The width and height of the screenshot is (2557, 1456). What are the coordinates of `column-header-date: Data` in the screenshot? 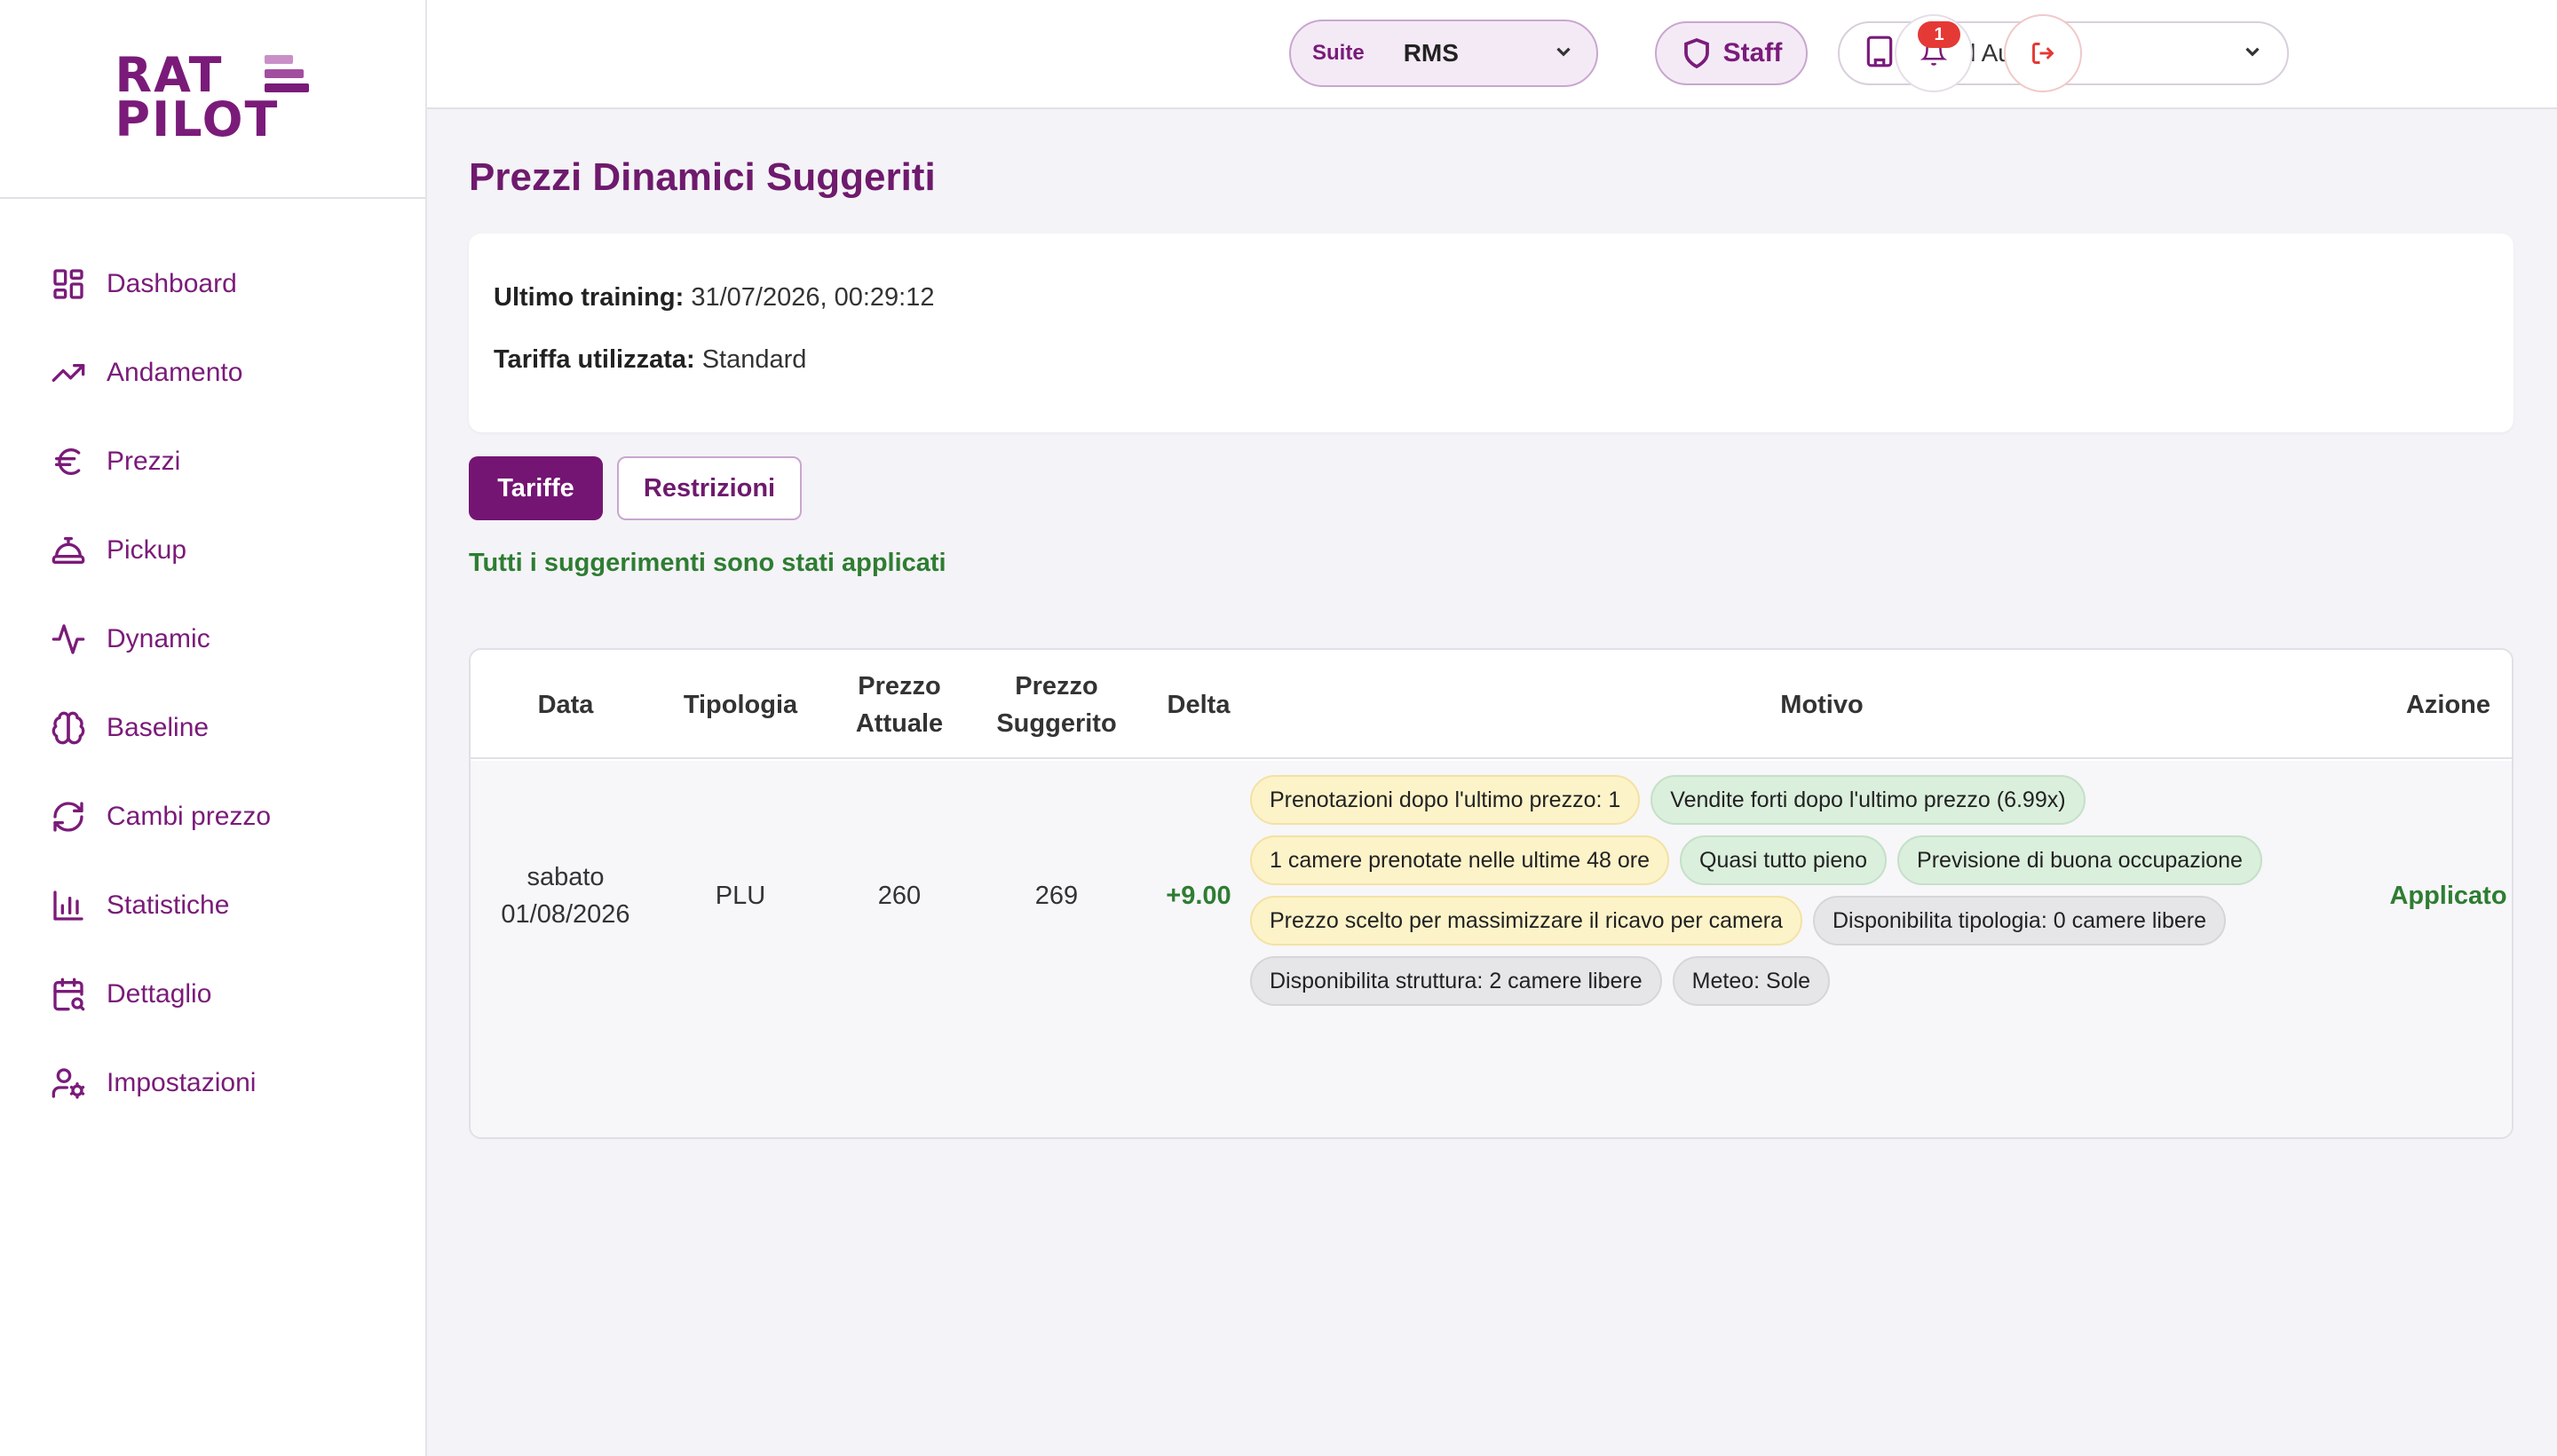 It's located at (566, 704).